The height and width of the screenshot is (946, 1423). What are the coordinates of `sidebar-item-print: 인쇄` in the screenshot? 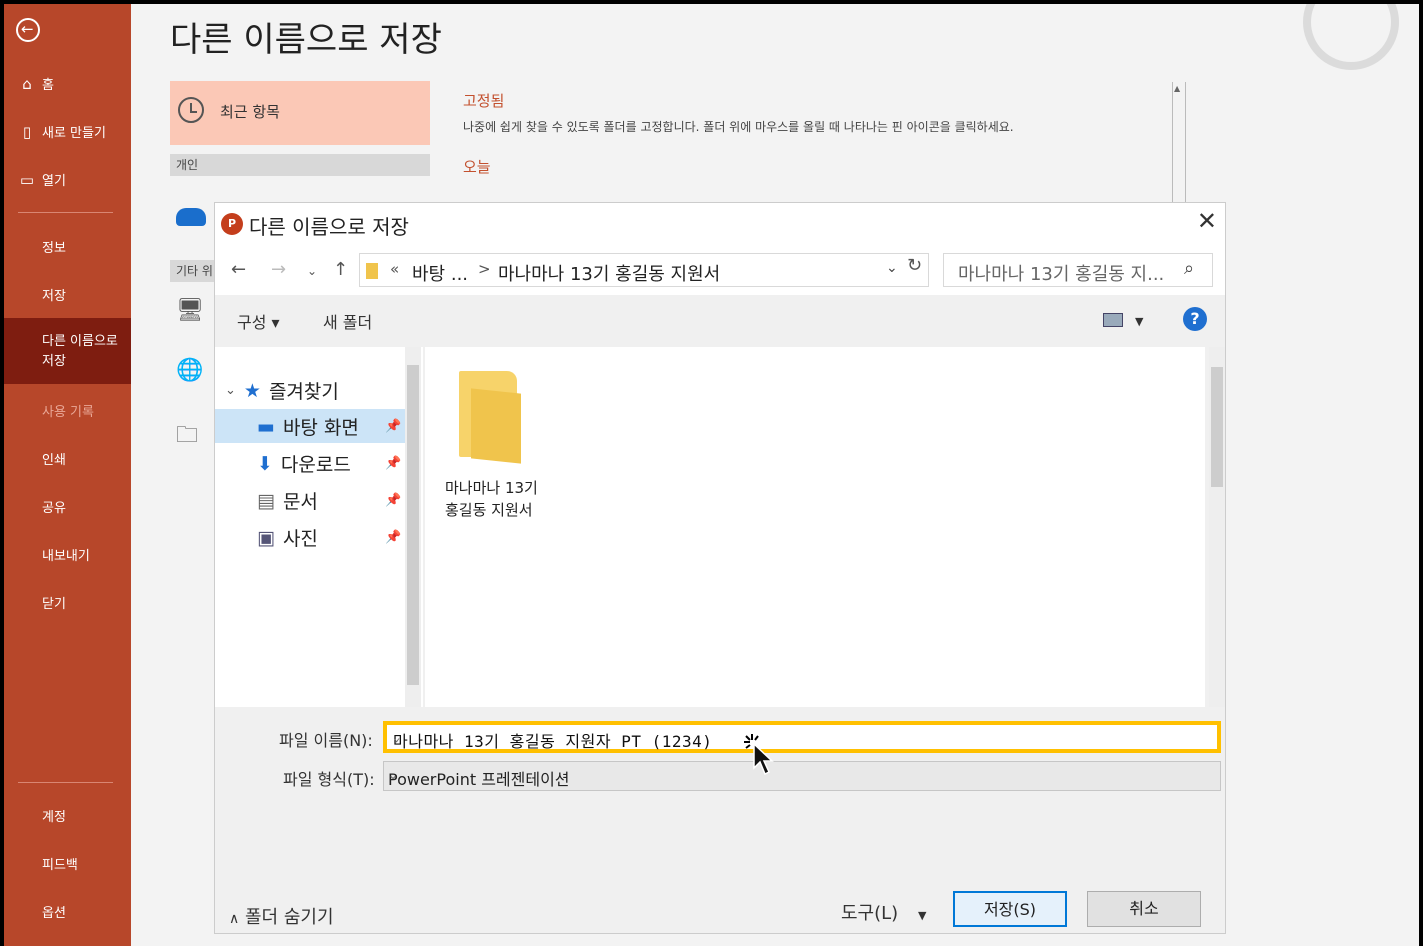 It's located at (54, 458).